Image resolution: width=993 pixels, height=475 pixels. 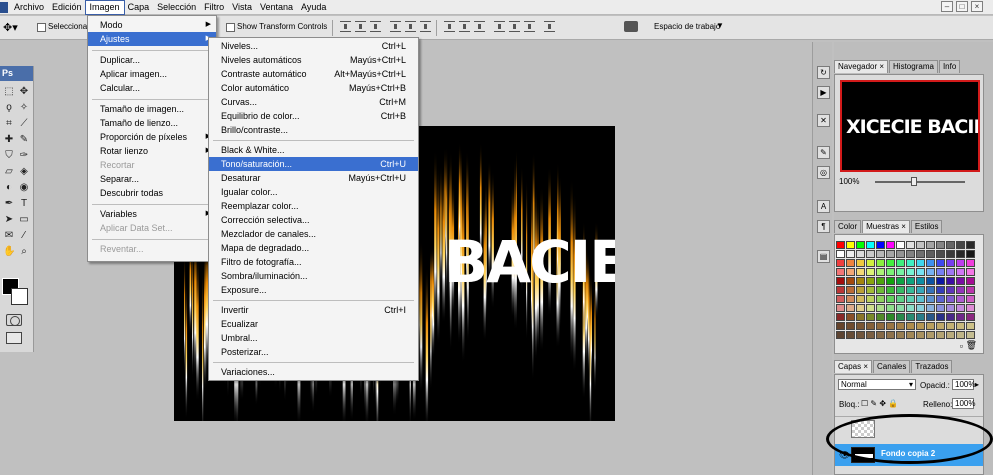 What do you see at coordinates (499, 26) in the screenshot?
I see `distribute-left-icon` at bounding box center [499, 26].